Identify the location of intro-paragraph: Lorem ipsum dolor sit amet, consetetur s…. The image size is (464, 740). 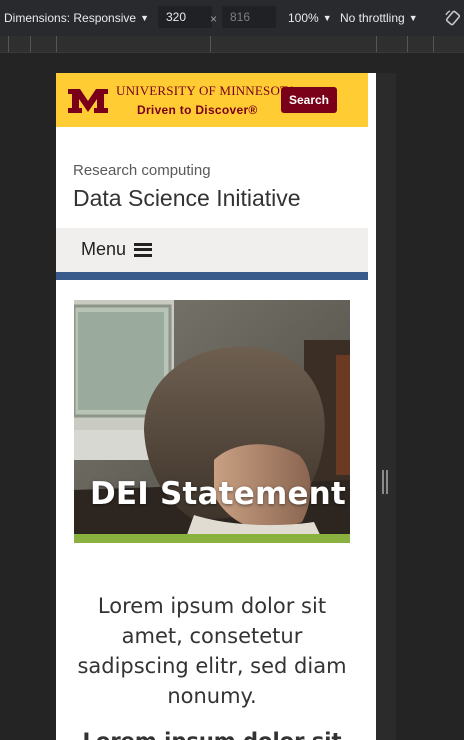
(212, 651).